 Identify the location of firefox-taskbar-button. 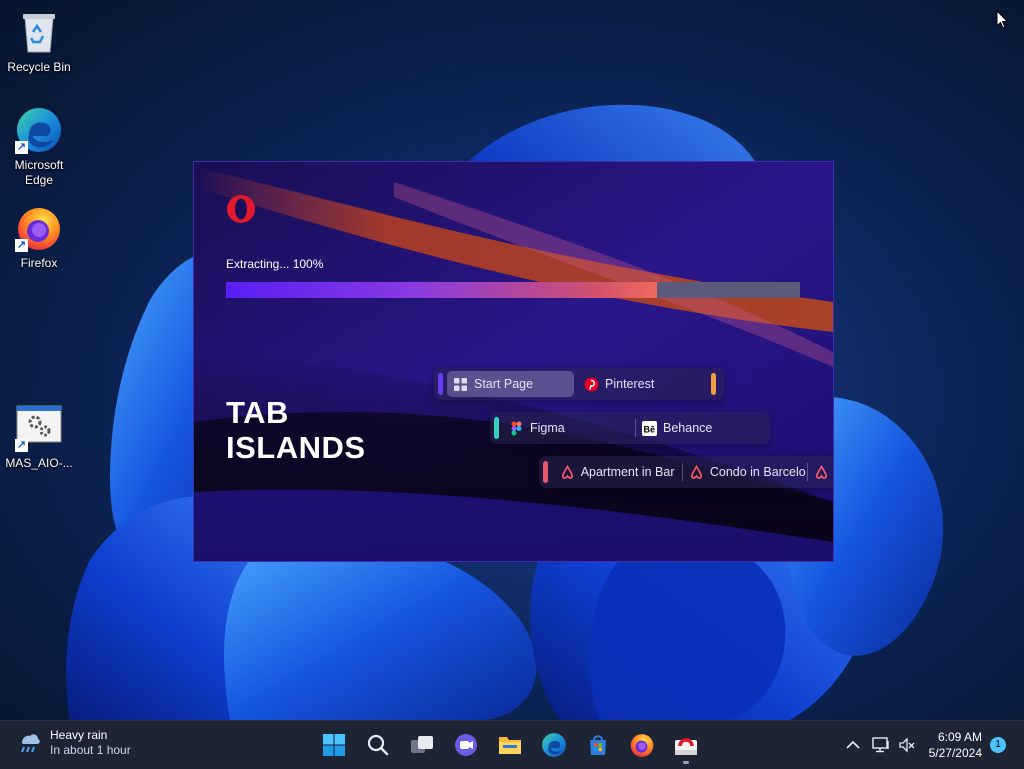
(642, 745).